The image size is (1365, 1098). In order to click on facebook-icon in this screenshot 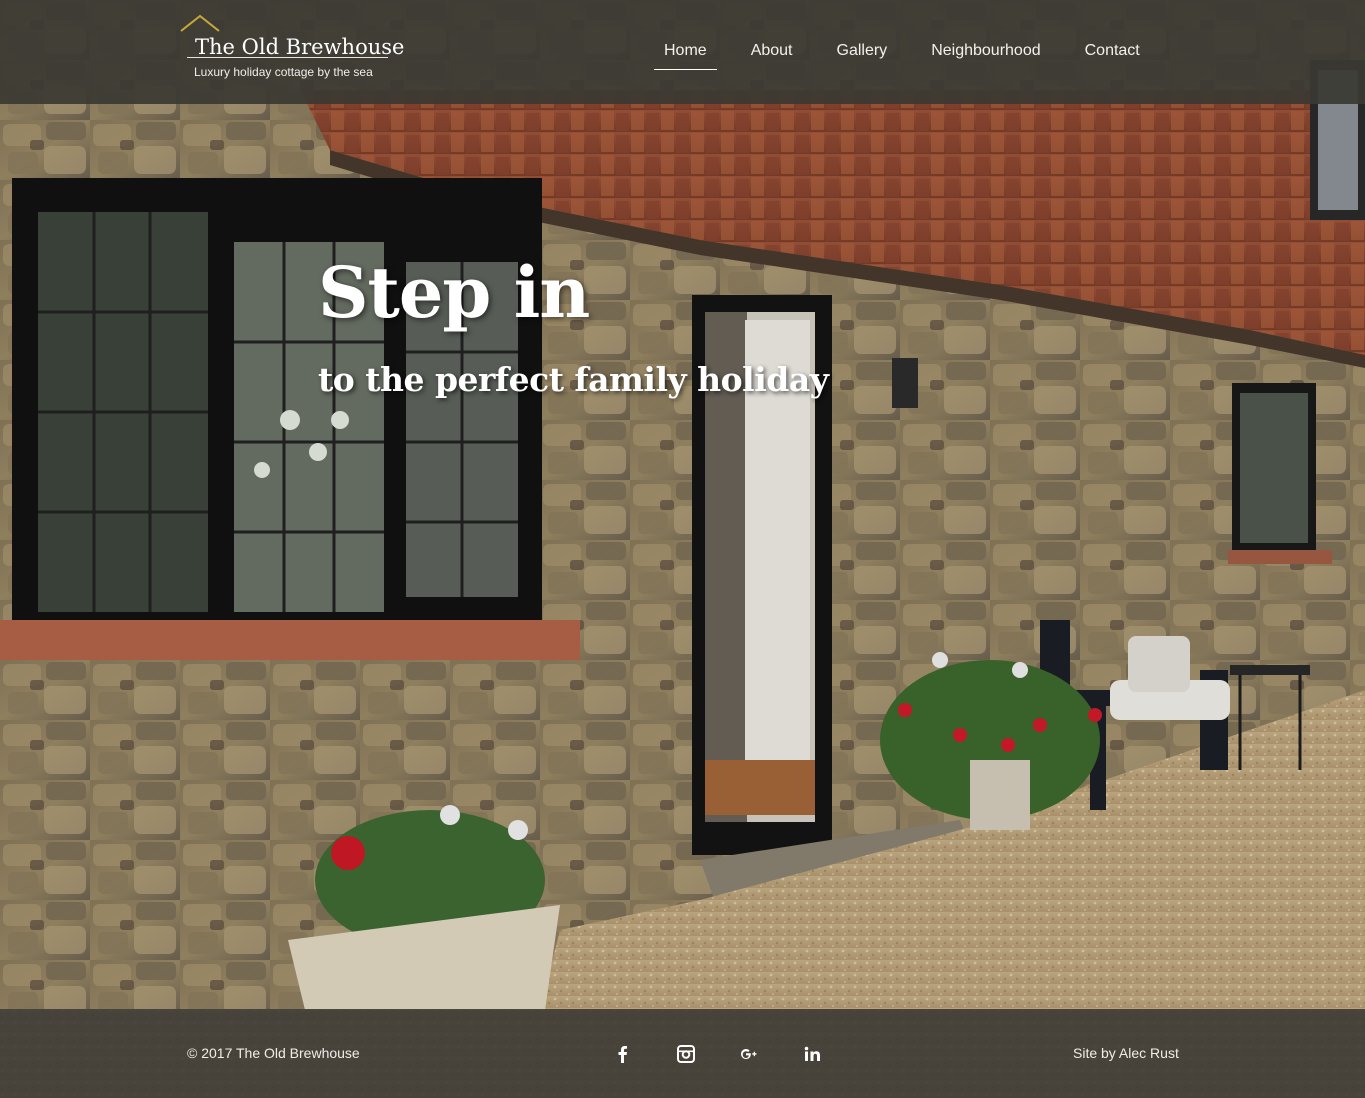, I will do `click(622, 1054)`.